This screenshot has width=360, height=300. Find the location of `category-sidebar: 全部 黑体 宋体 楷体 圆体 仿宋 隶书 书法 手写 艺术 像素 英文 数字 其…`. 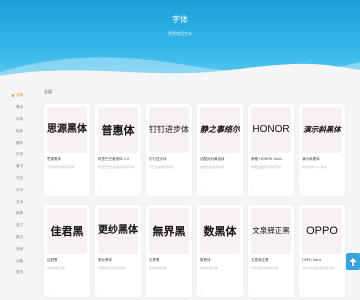

category-sidebar: 全部 黑体 宋体 楷体 圆体 仿宋 隶书 书法 手写 艺术 像素 英文 数字 其… is located at coordinates (24, 184).